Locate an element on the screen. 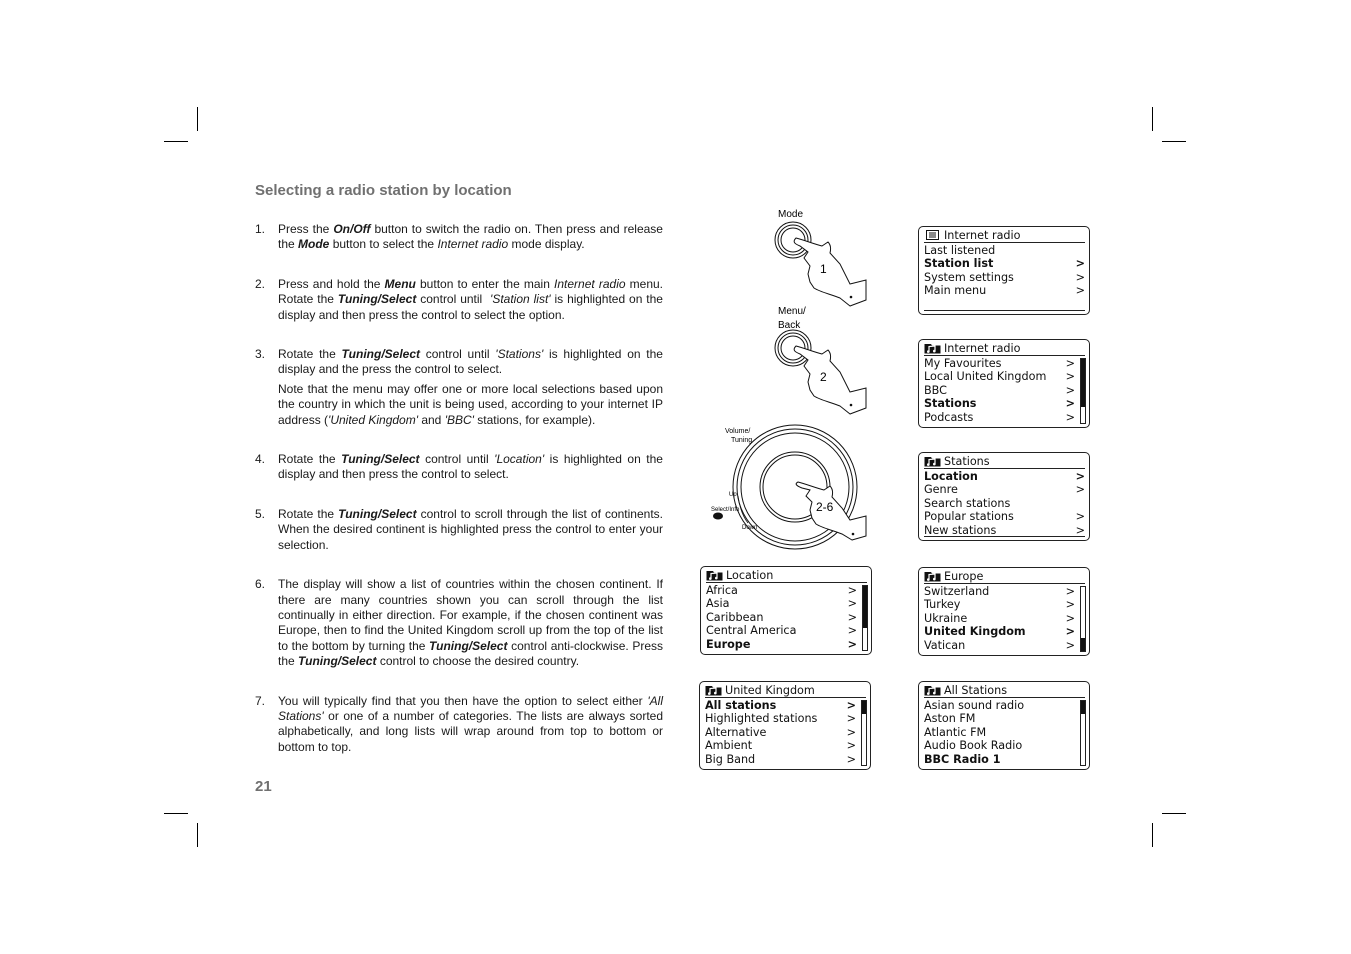  menu-item-label: Turkey is located at coordinates (942, 605).